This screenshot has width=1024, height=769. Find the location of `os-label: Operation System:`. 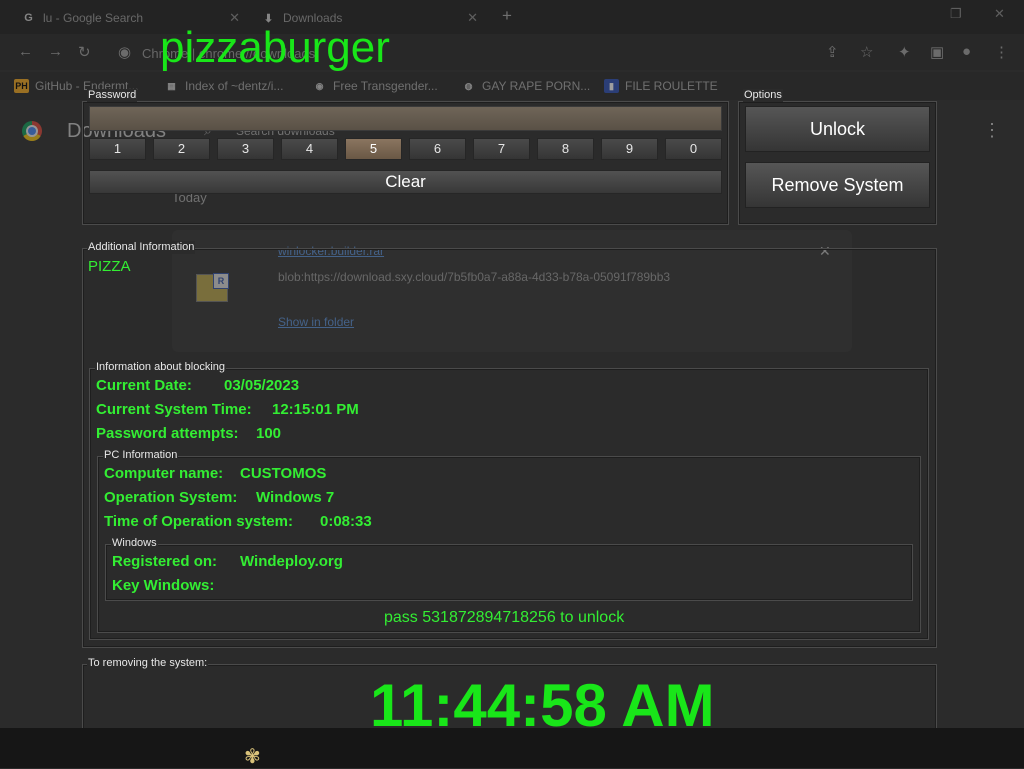

os-label: Operation System: is located at coordinates (171, 497).